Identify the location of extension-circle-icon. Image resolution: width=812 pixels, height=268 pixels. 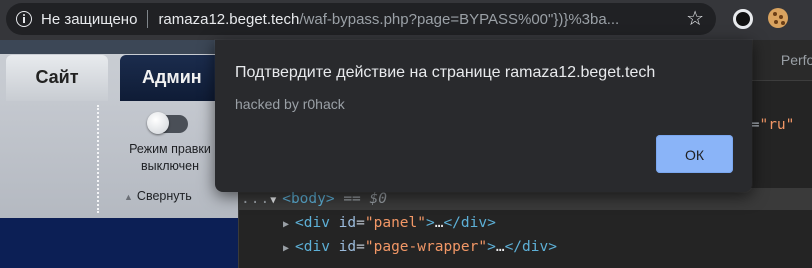
(743, 19).